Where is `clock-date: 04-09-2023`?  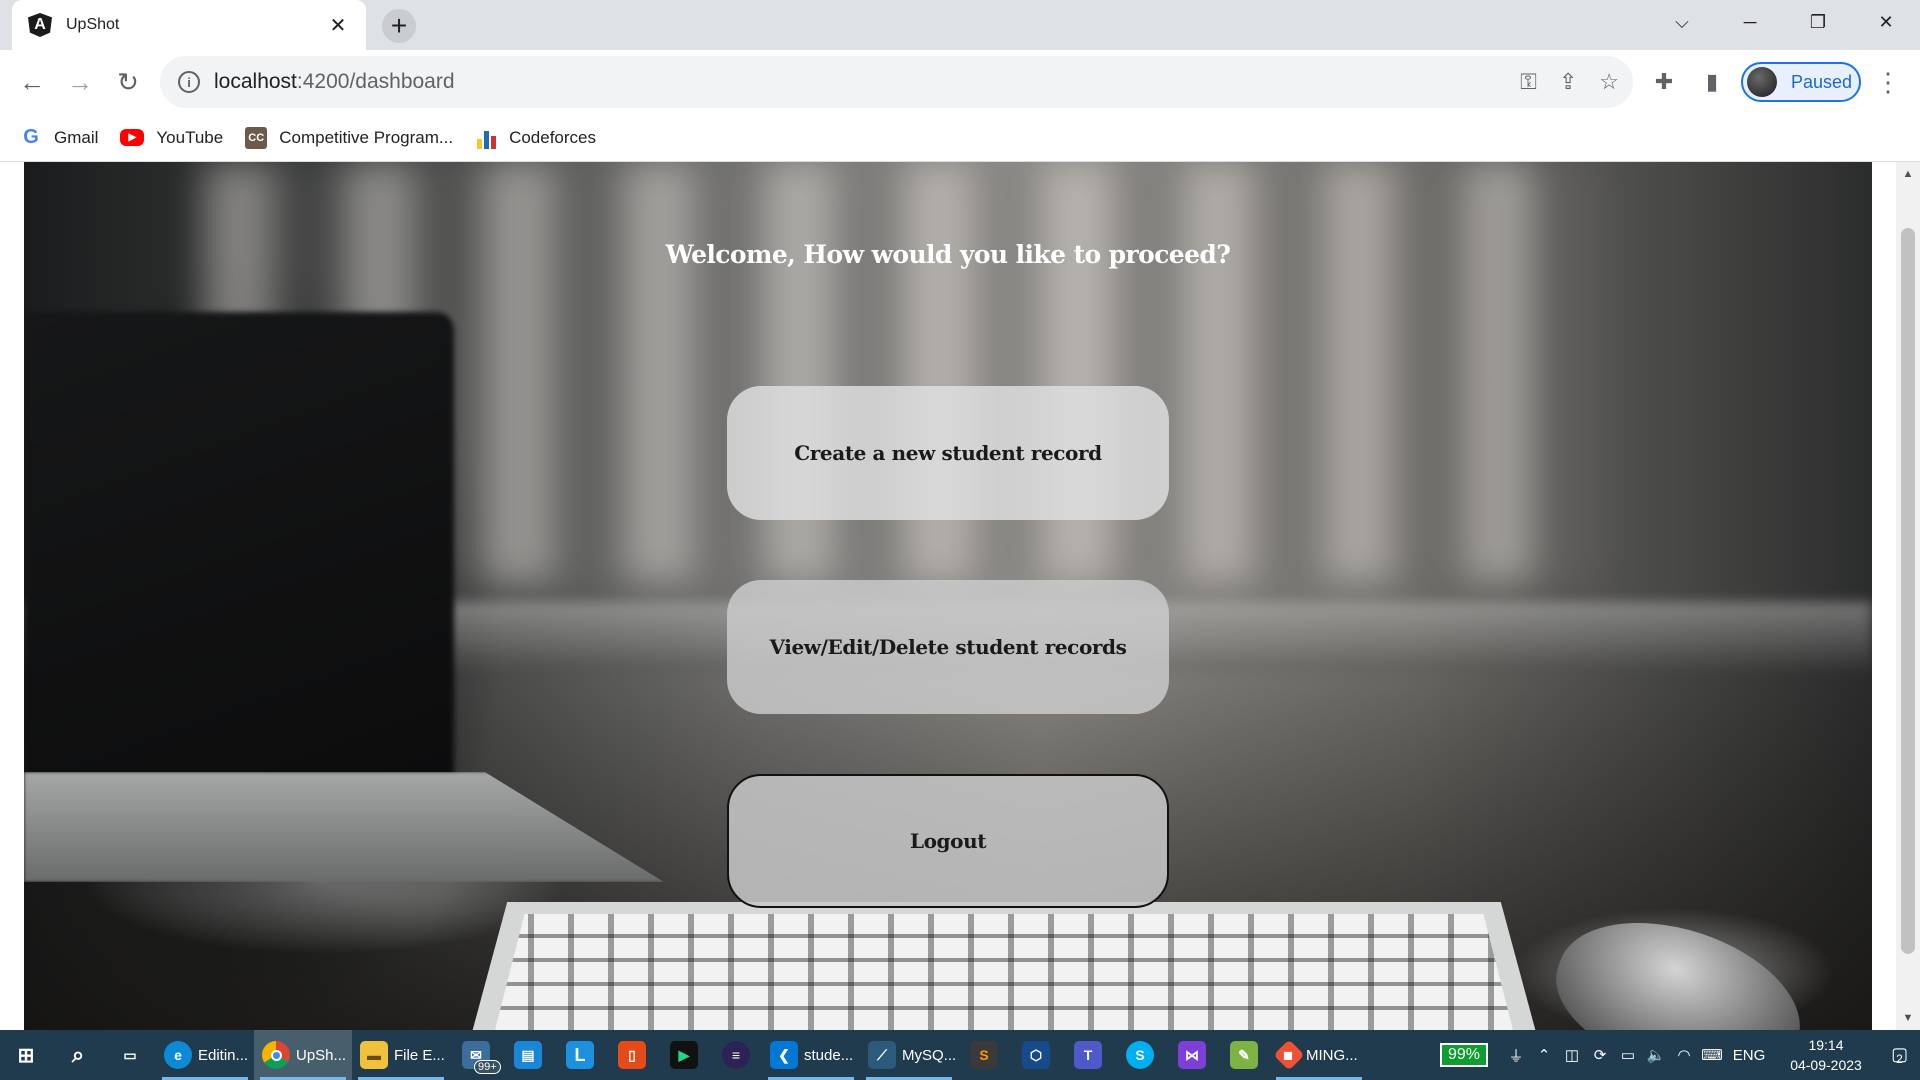
clock-date: 04-09-2023 is located at coordinates (1826, 1065).